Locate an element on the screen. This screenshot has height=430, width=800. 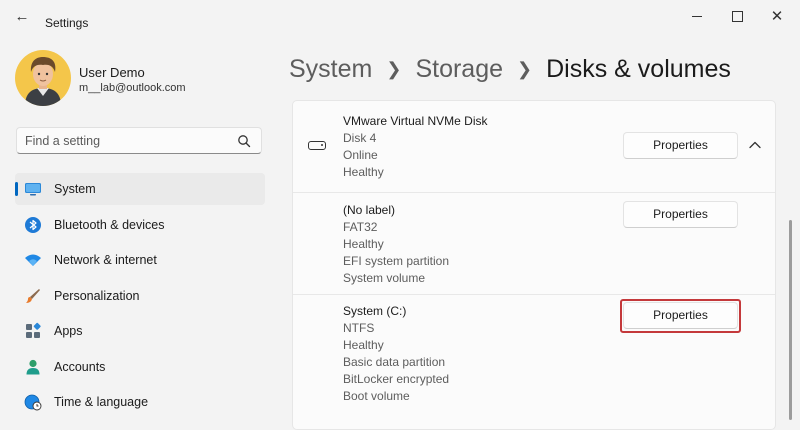
close-button: ✕ is located at coordinates (777, 16).